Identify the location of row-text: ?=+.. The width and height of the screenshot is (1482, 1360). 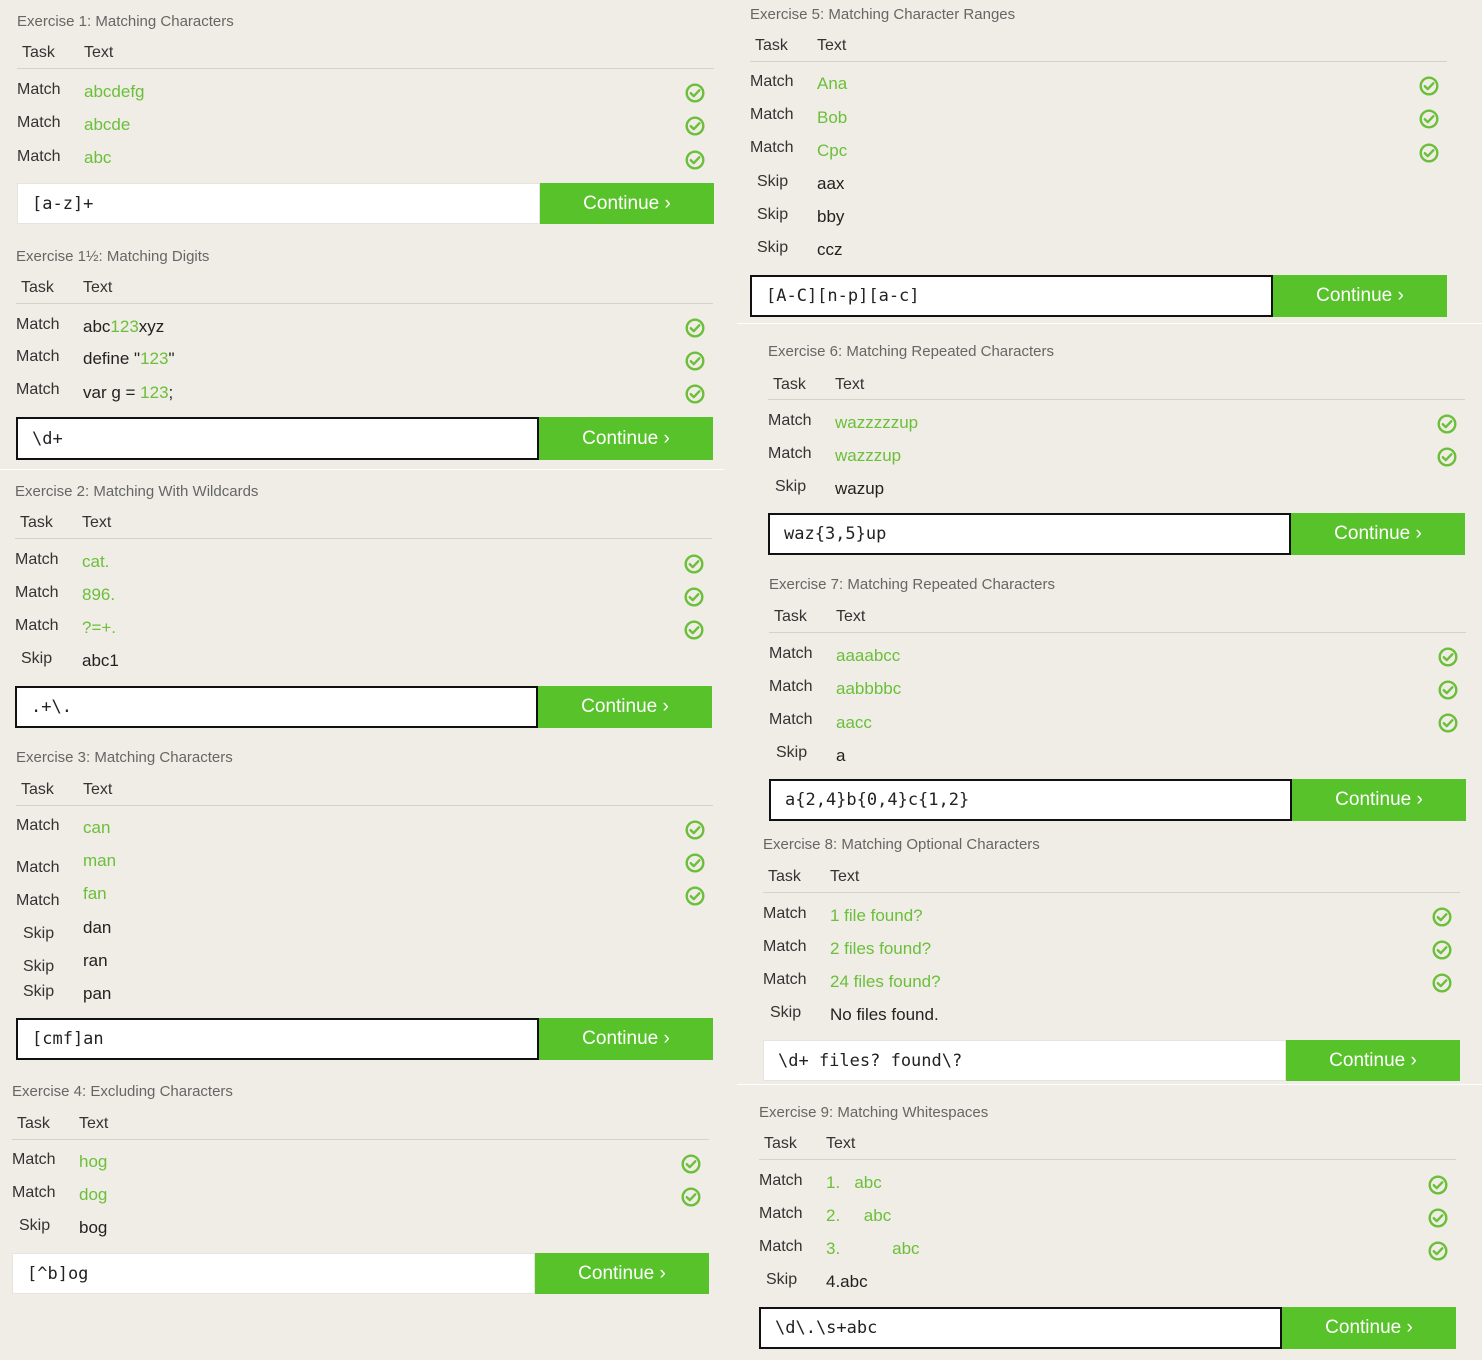
(99, 627).